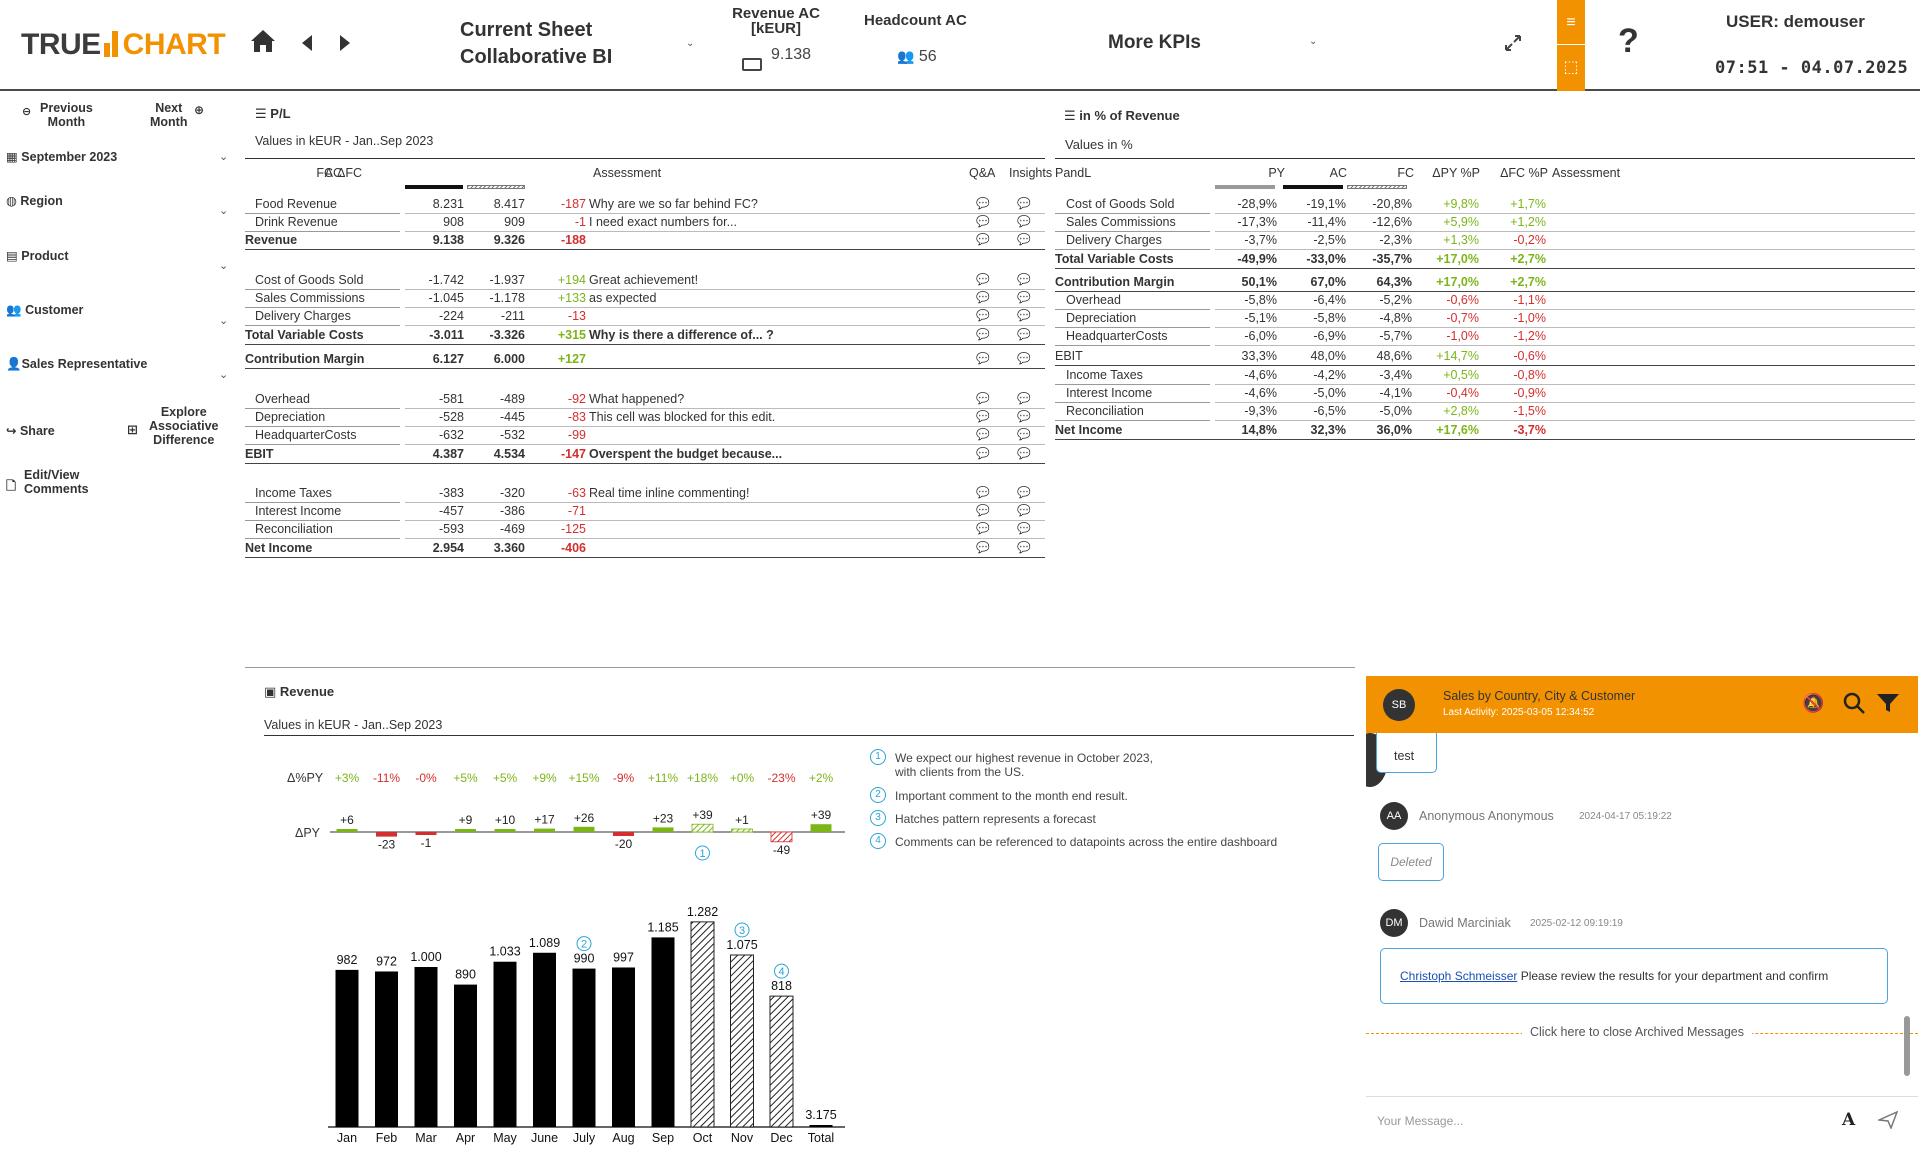  What do you see at coordinates (576, 493) in the screenshot?
I see `pl-dfc-value: -63` at bounding box center [576, 493].